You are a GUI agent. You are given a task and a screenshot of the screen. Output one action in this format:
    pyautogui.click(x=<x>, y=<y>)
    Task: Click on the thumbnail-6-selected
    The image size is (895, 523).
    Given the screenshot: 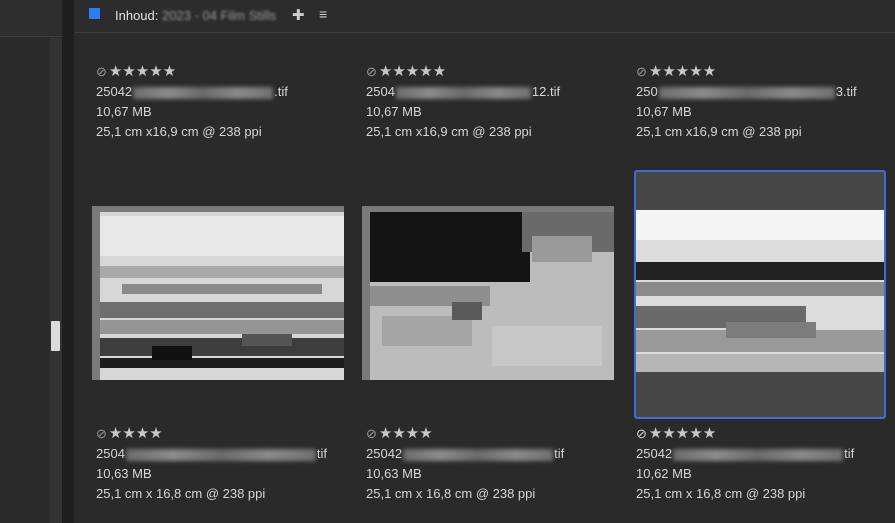 What is the action you would take?
    pyautogui.click(x=760, y=294)
    